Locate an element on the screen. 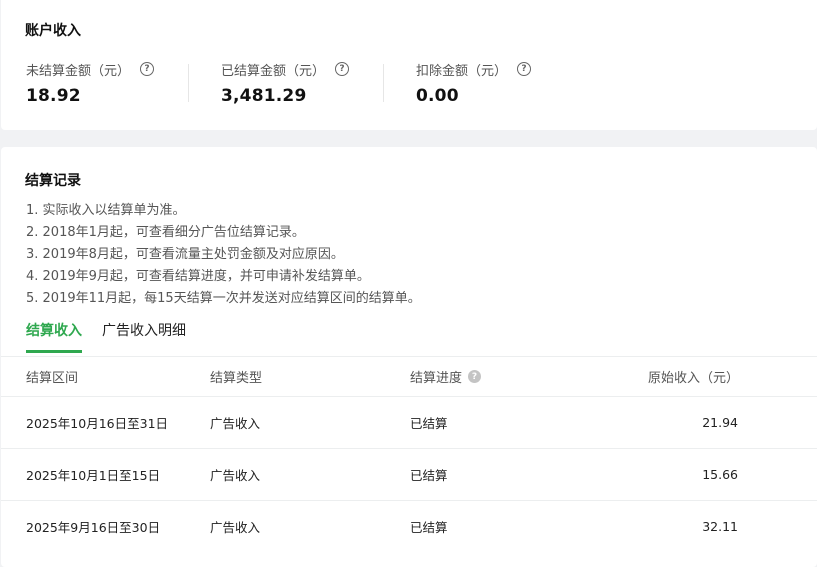  deducted-amount-stat: 扣除金额（元） ? 0.00 is located at coordinates (474, 83).